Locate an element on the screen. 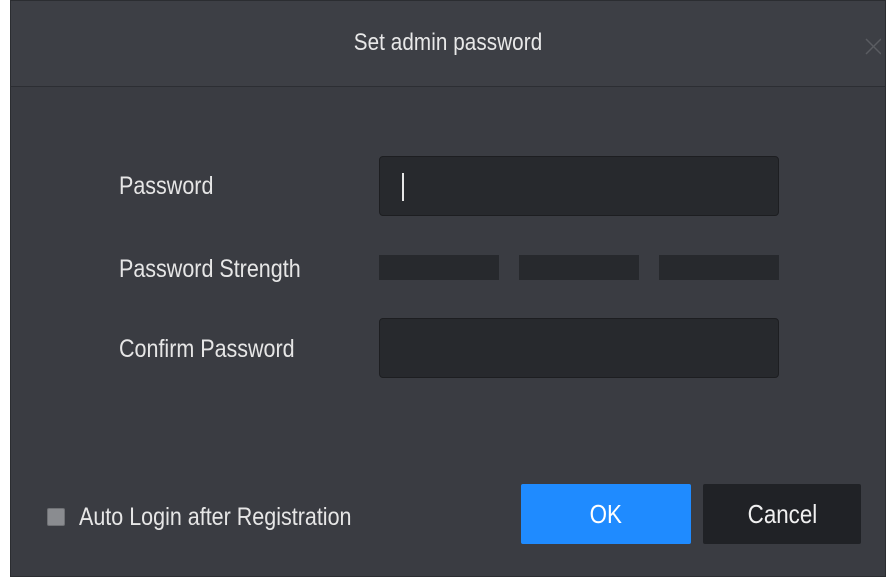 Image resolution: width=894 pixels, height=585 pixels. auto-login-checkbox is located at coordinates (56, 517).